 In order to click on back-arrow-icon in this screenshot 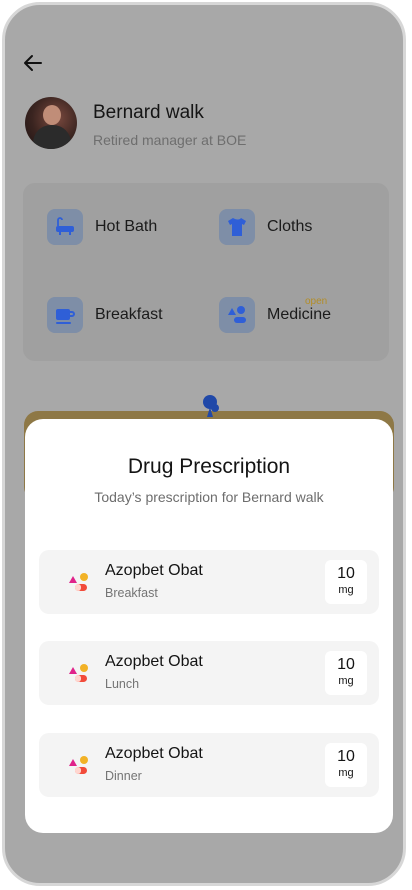, I will do `click(33, 63)`.